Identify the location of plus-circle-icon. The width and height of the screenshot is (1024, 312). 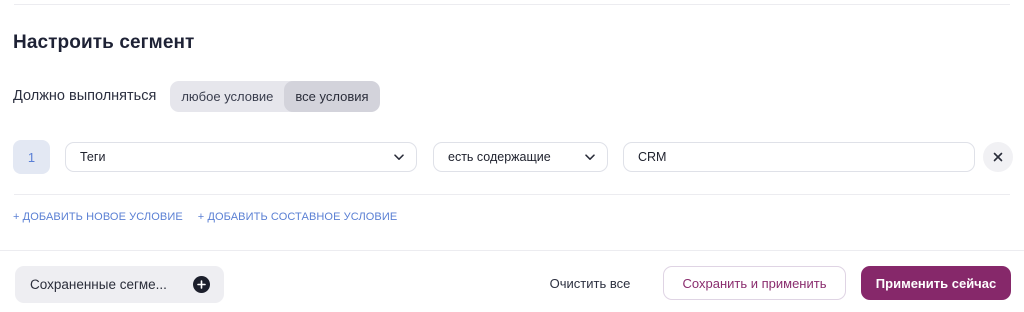
(201, 284).